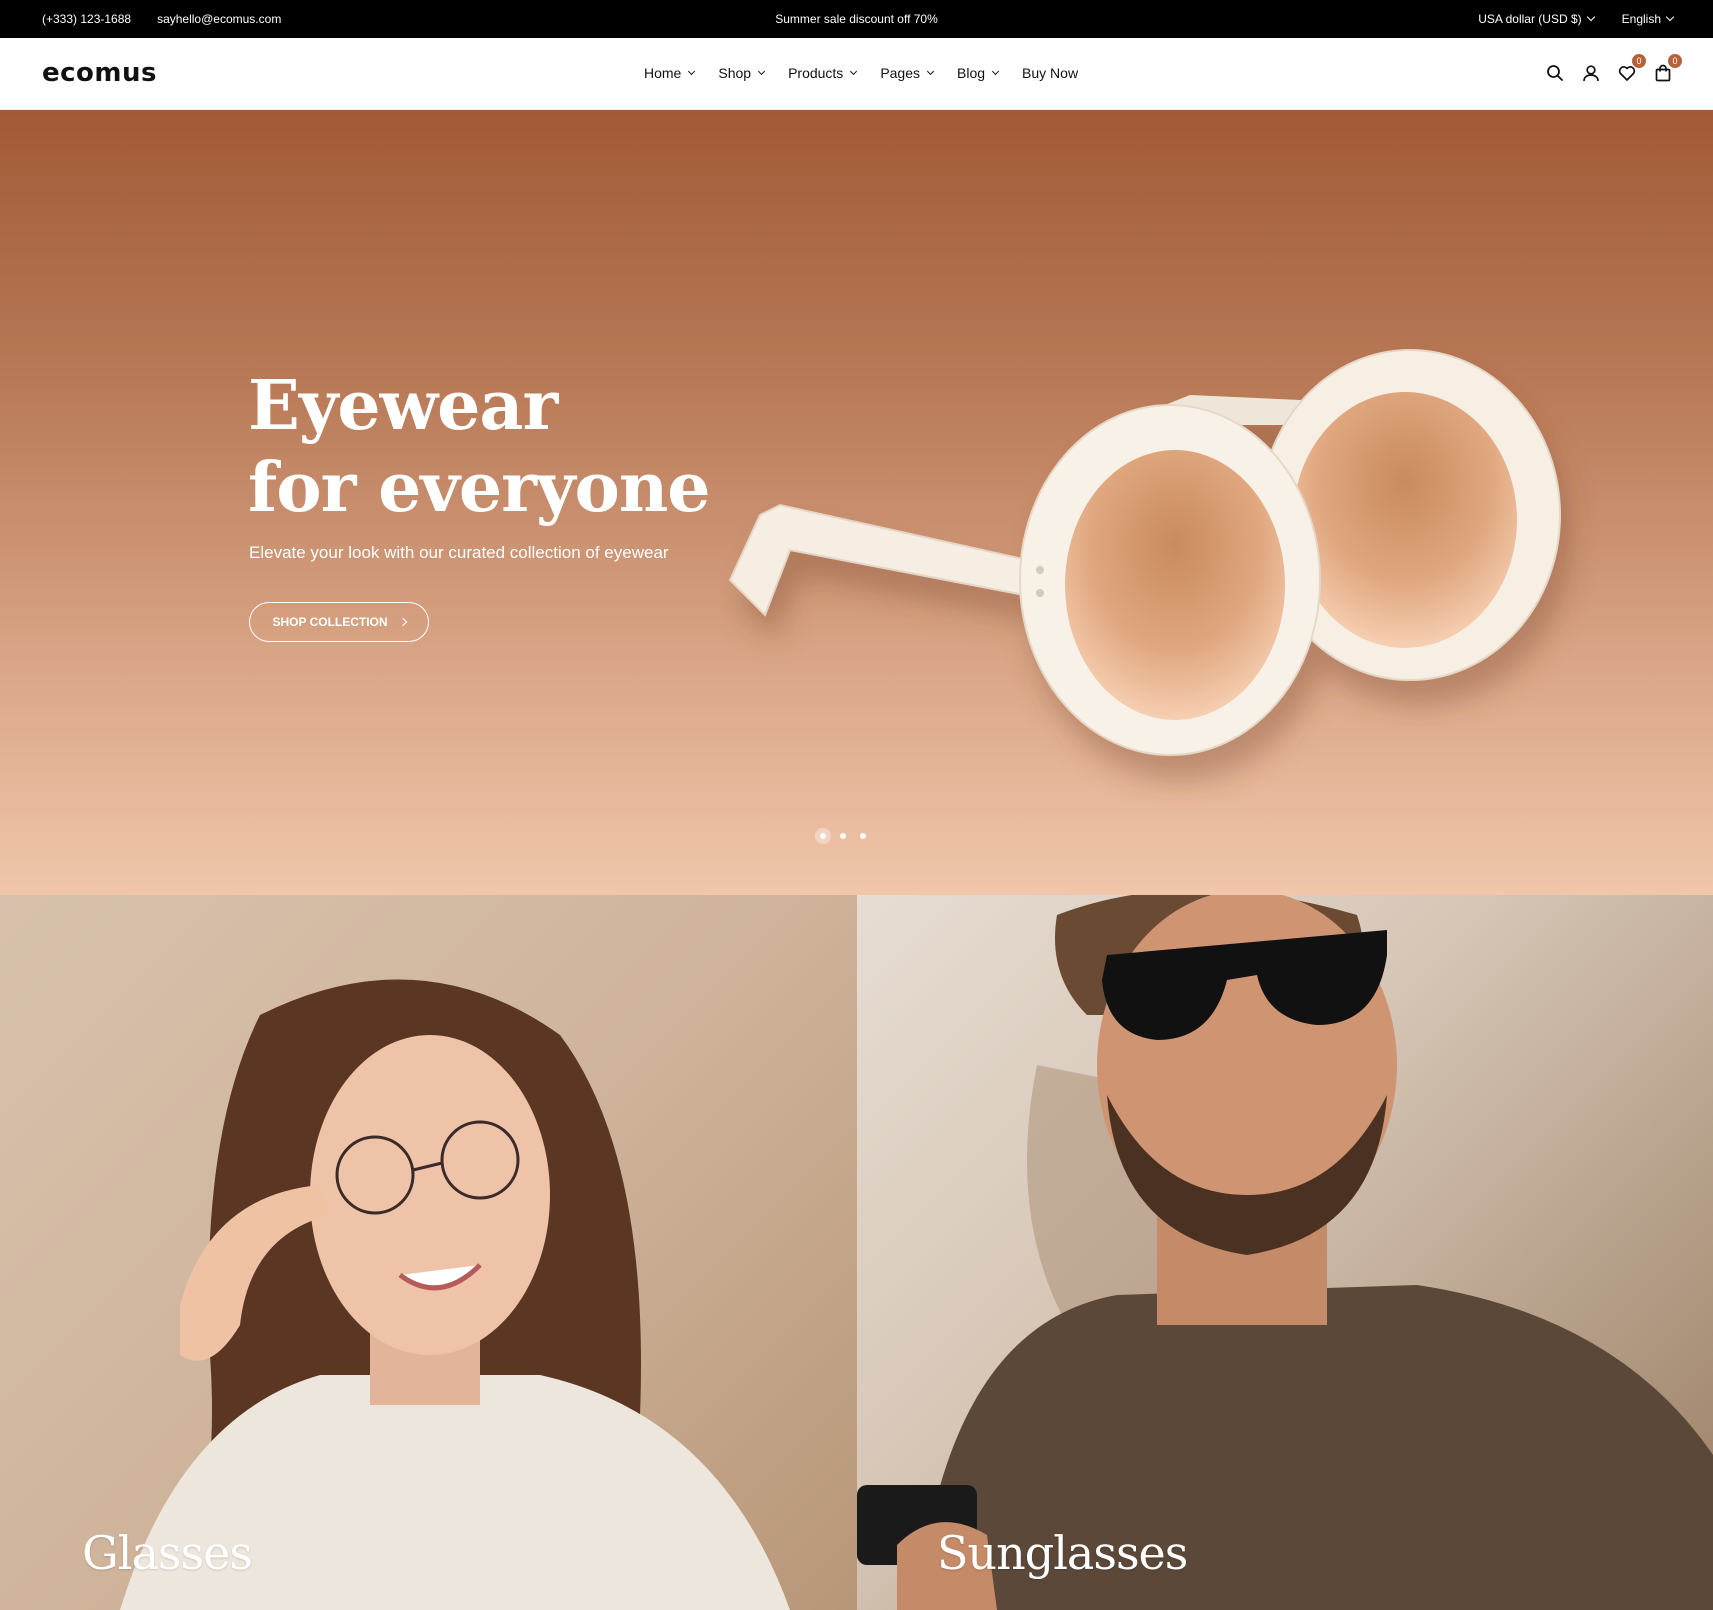 The height and width of the screenshot is (1610, 1713). What do you see at coordinates (1613, 68) in the screenshot?
I see `header-actions: 0 0` at bounding box center [1613, 68].